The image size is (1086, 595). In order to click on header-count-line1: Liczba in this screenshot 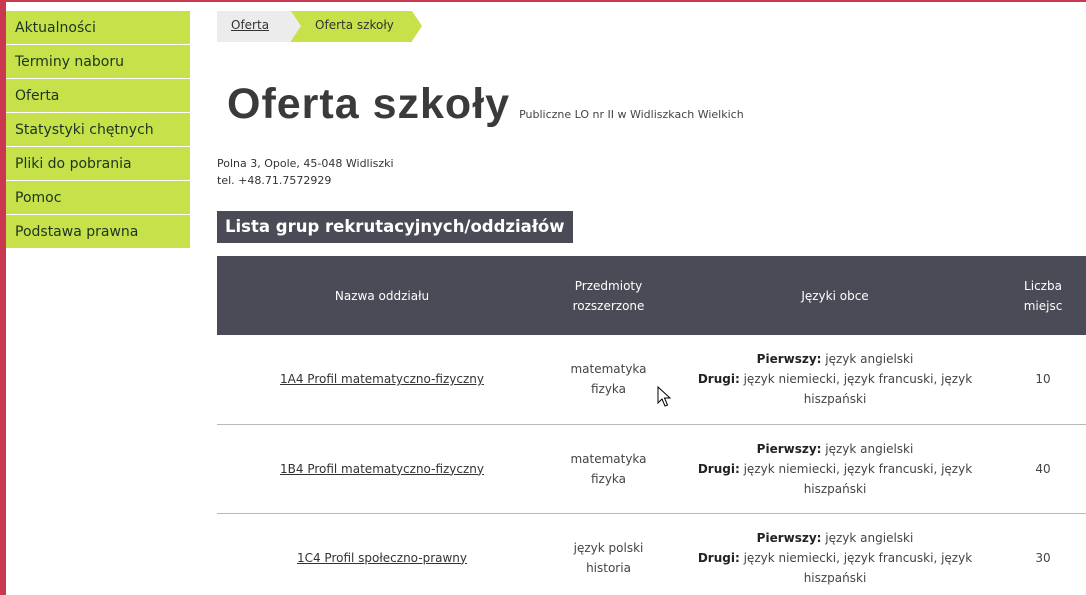, I will do `click(1043, 285)`.